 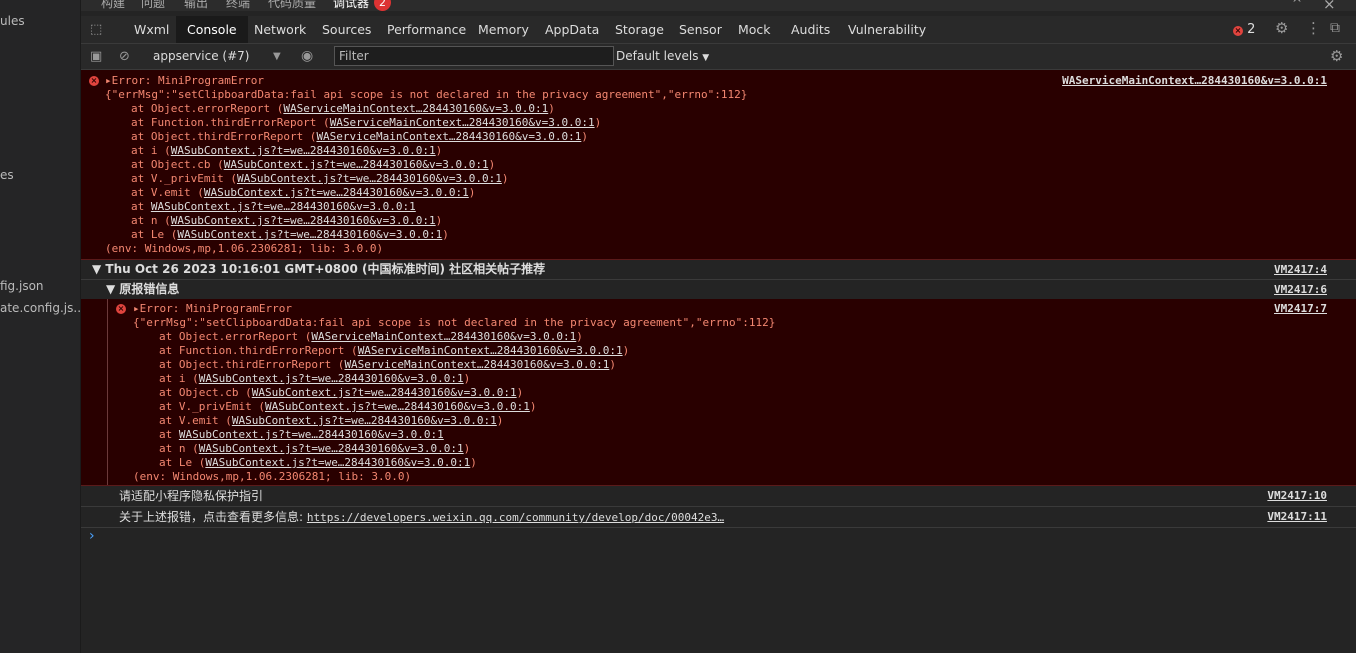 What do you see at coordinates (7, 175) in the screenshot?
I see `file-item: es` at bounding box center [7, 175].